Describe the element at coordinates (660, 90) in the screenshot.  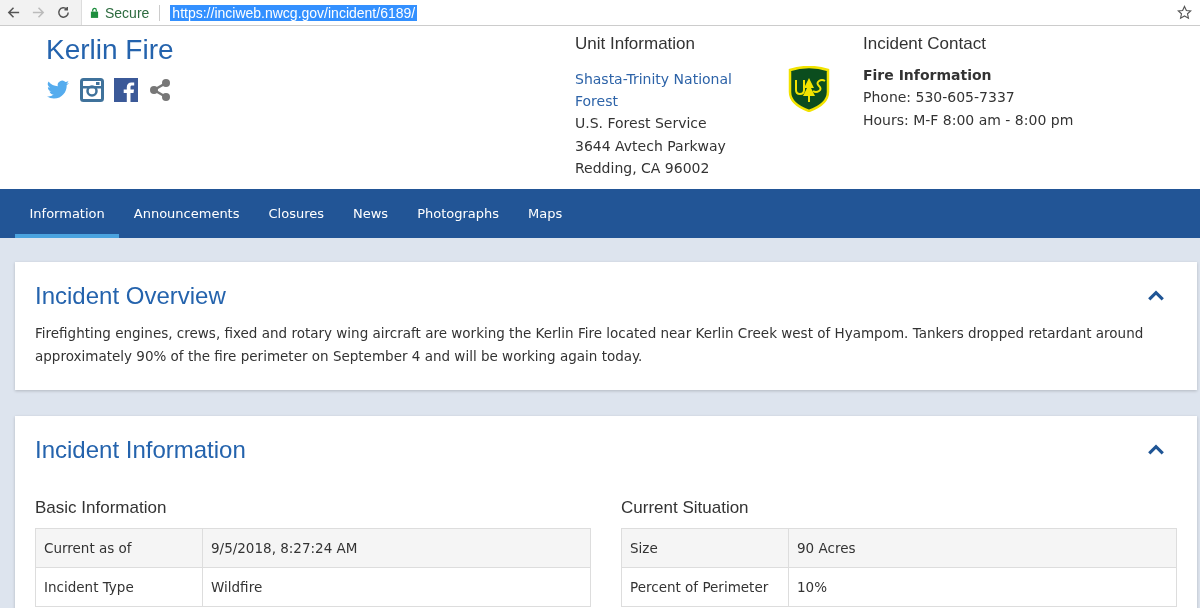
I see `unit-link: Shasta-Trinity National Forest` at that location.